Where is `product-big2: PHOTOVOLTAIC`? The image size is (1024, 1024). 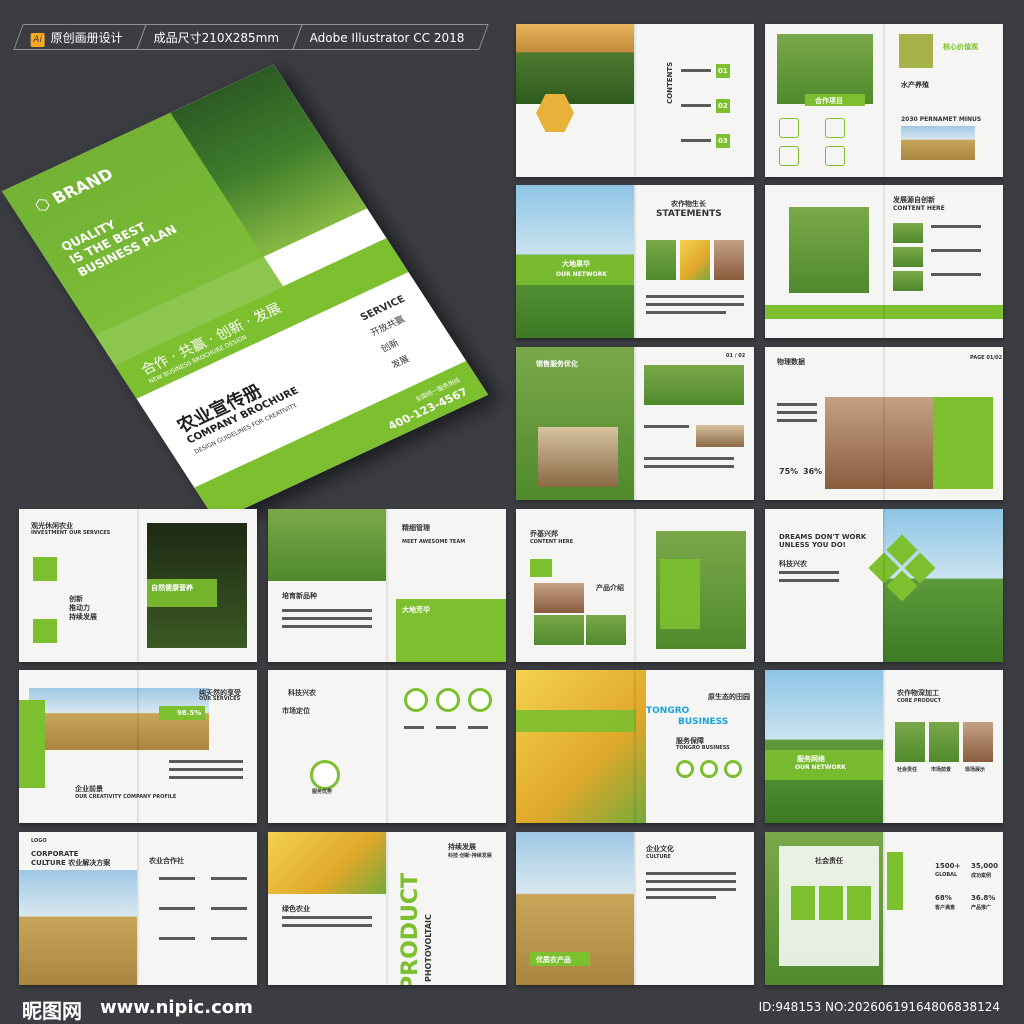 product-big2: PHOTOVOLTAIC is located at coordinates (428, 948).